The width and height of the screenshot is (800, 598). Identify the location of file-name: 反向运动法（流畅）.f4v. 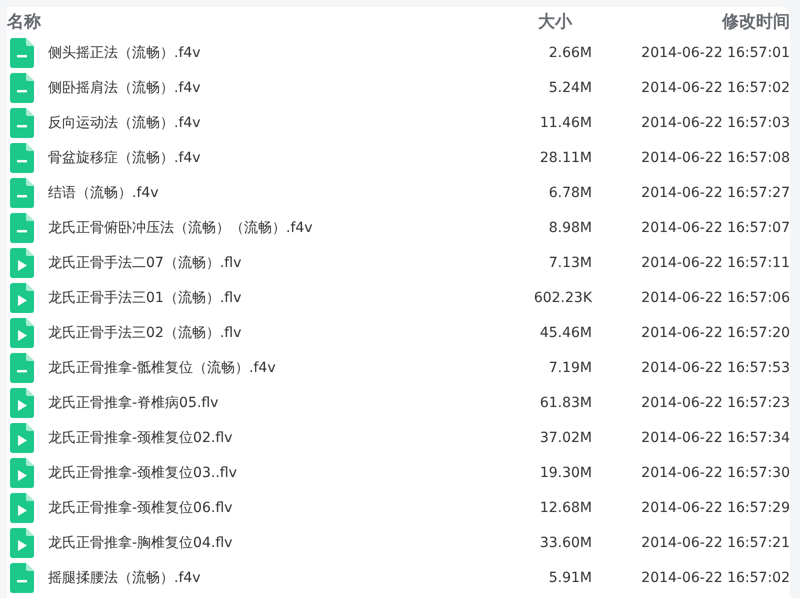
(270, 123).